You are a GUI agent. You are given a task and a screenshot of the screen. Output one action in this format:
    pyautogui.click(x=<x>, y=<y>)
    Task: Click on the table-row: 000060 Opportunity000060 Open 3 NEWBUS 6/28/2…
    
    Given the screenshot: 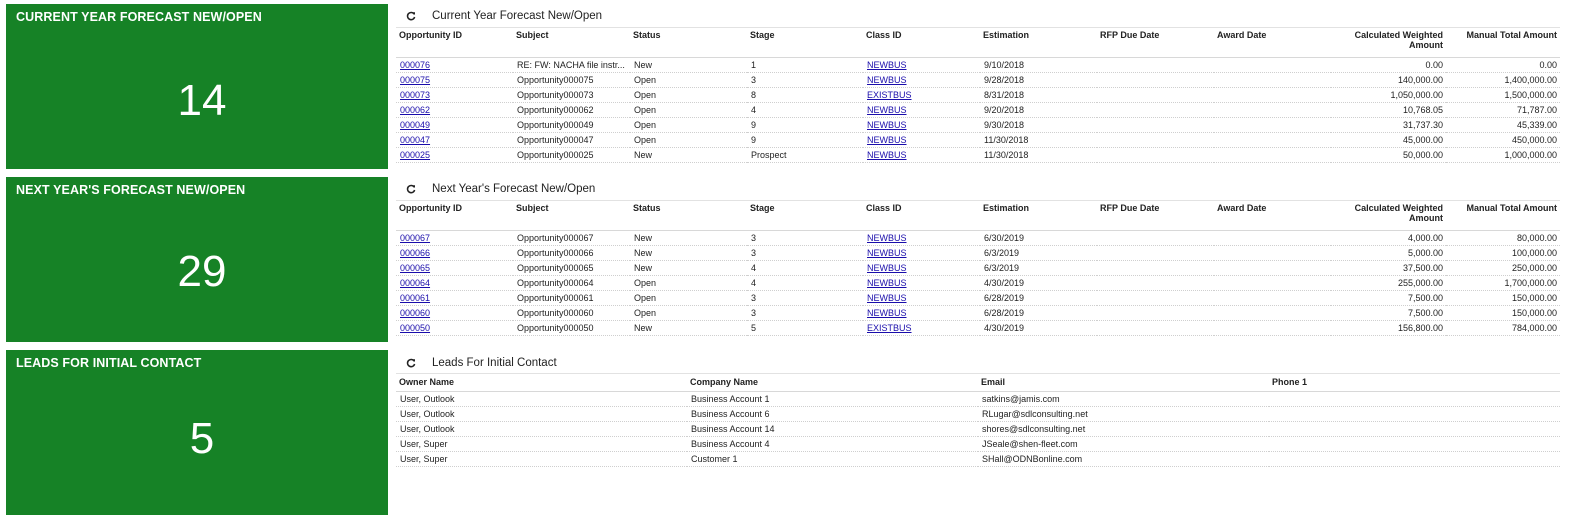 What is the action you would take?
    pyautogui.click(x=978, y=313)
    